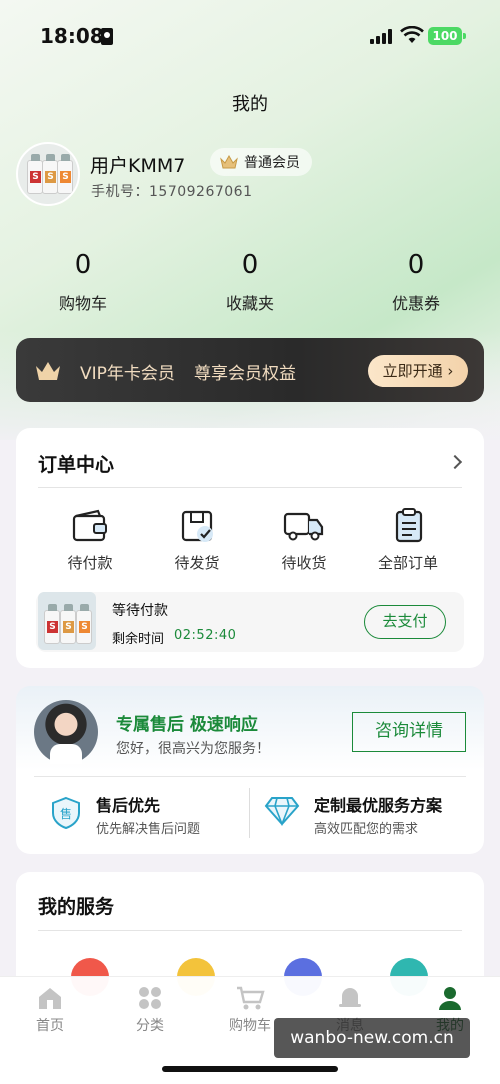 The height and width of the screenshot is (1084, 500). Describe the element at coordinates (48, 371) in the screenshot. I see `vip-crown-icon` at that location.